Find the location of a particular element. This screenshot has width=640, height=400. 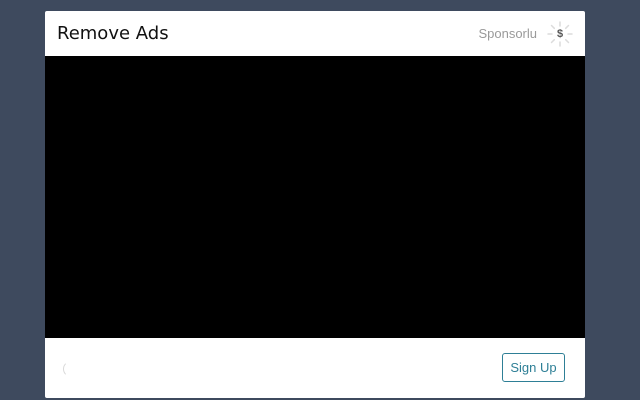

ad-title: Remove Ads is located at coordinates (113, 33).